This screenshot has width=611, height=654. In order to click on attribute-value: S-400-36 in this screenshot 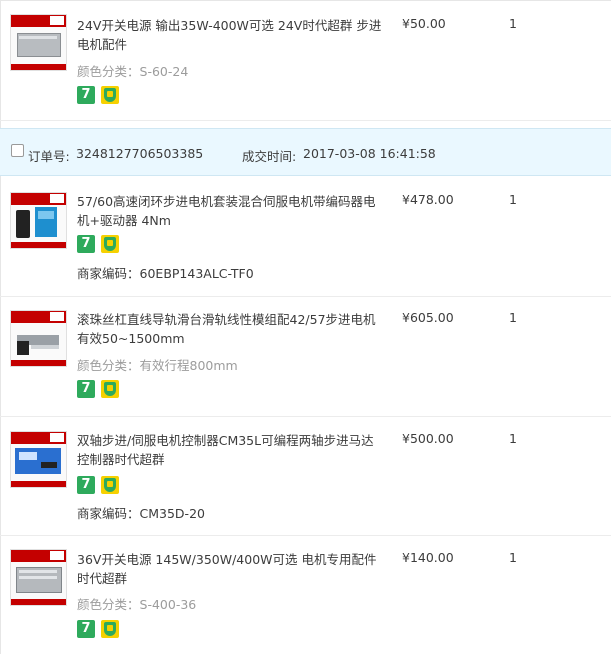, I will do `click(168, 604)`.